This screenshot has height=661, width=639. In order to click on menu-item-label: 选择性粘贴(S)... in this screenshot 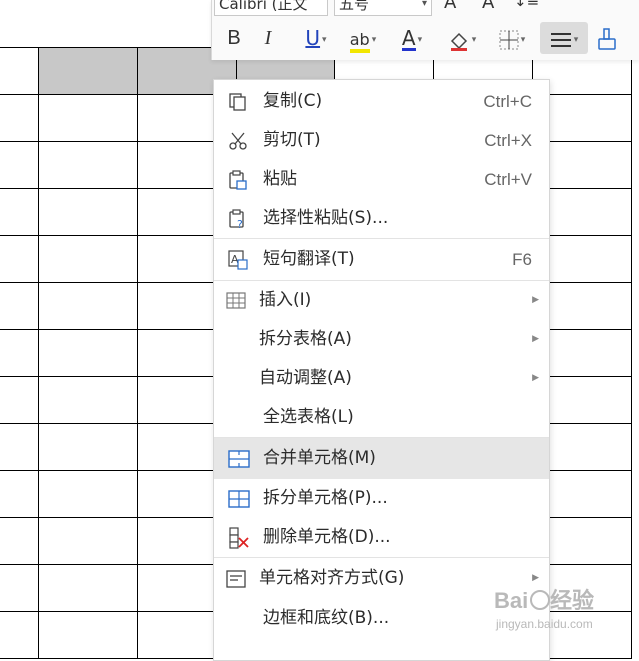, I will do `click(326, 218)`.